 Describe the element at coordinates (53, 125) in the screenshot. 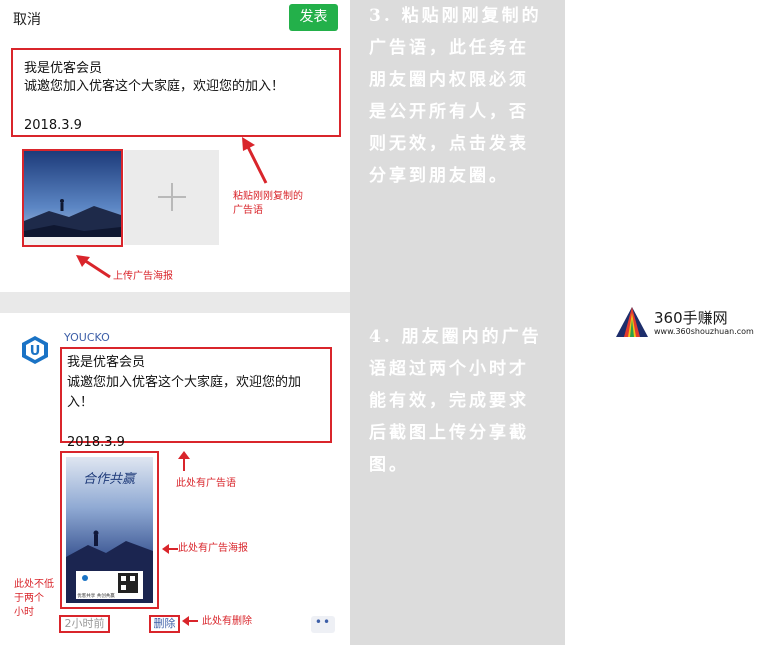

I see `post-date: 2018.3.9` at that location.